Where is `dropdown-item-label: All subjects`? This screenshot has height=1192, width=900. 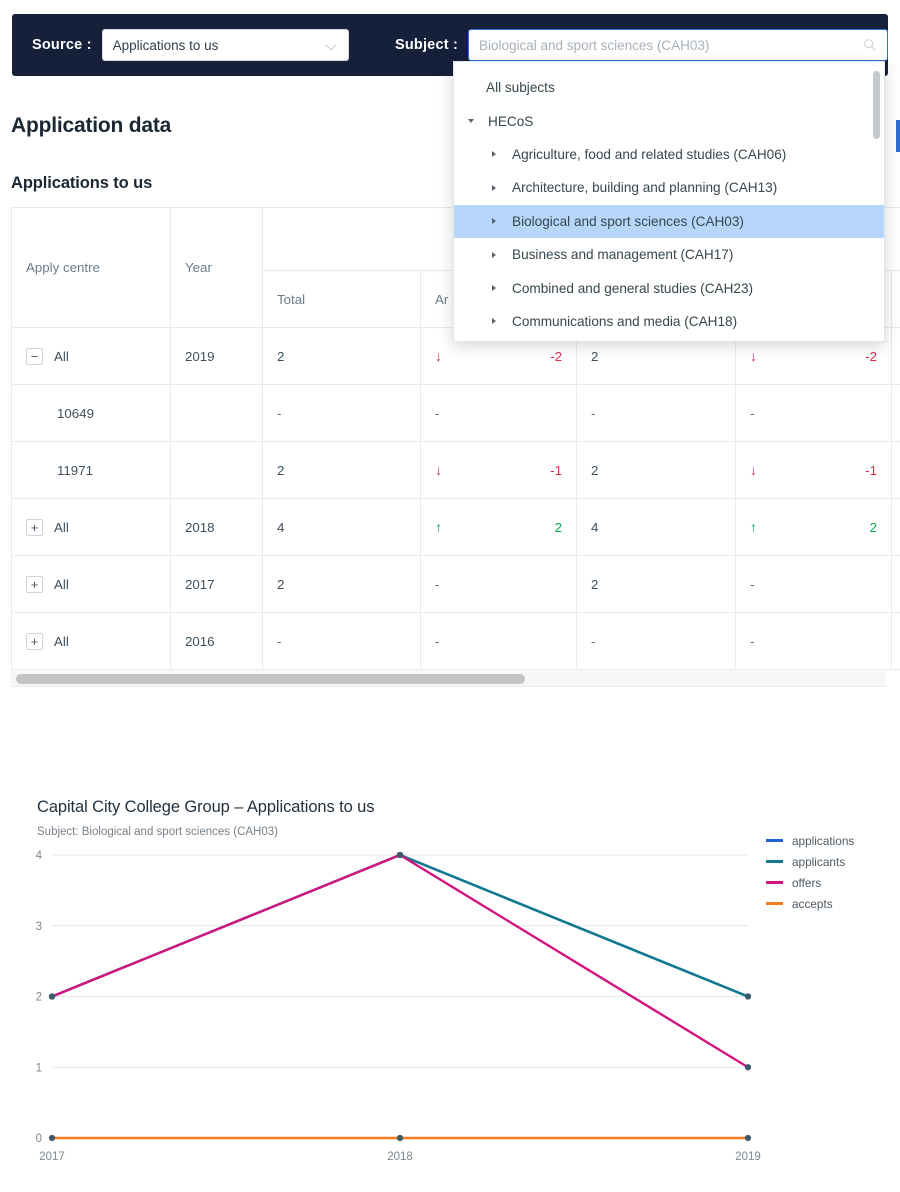
dropdown-item-label: All subjects is located at coordinates (520, 88).